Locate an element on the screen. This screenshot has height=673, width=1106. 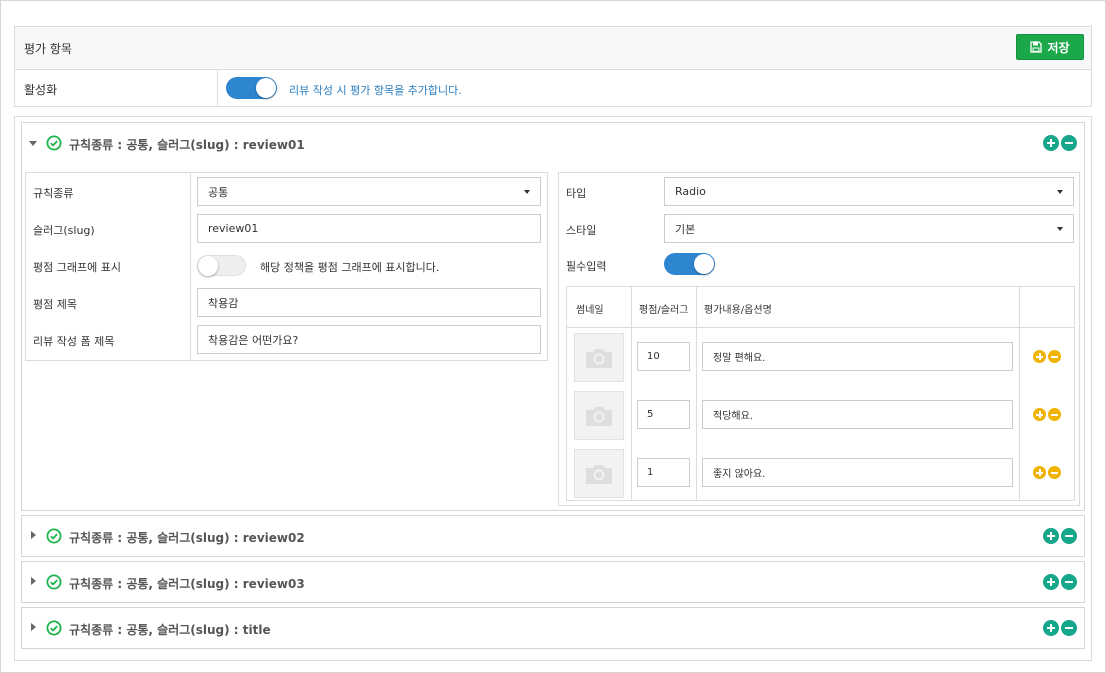
rule-header: 규칙종류 : 공통, 슬러그(slug) : review03 is located at coordinates (553, 582).